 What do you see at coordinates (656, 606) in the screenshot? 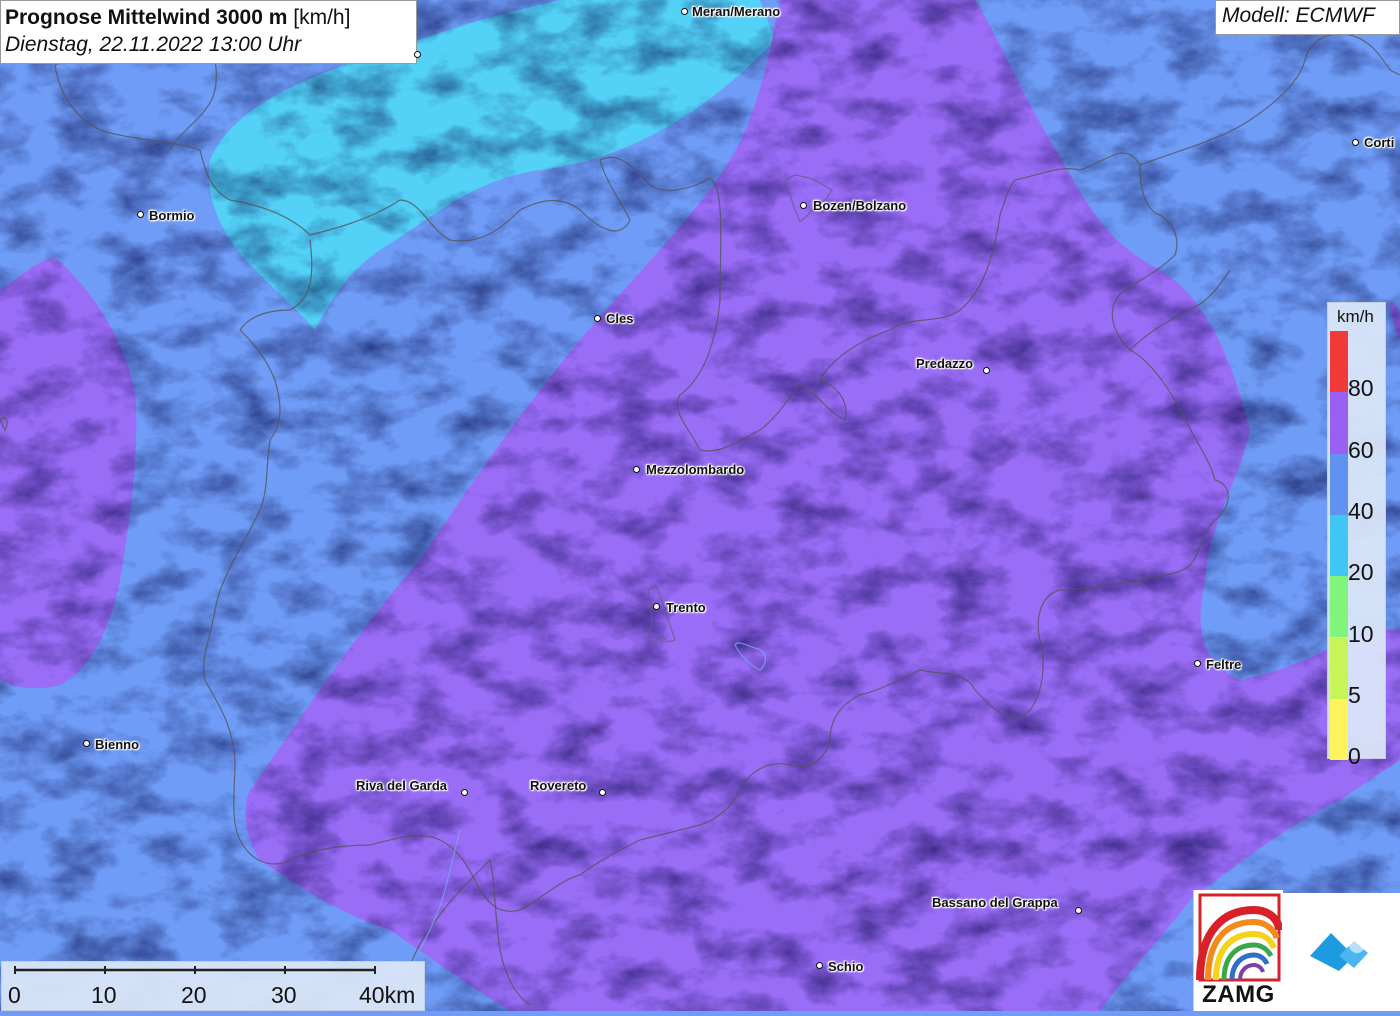
I see `city-dot-trento` at bounding box center [656, 606].